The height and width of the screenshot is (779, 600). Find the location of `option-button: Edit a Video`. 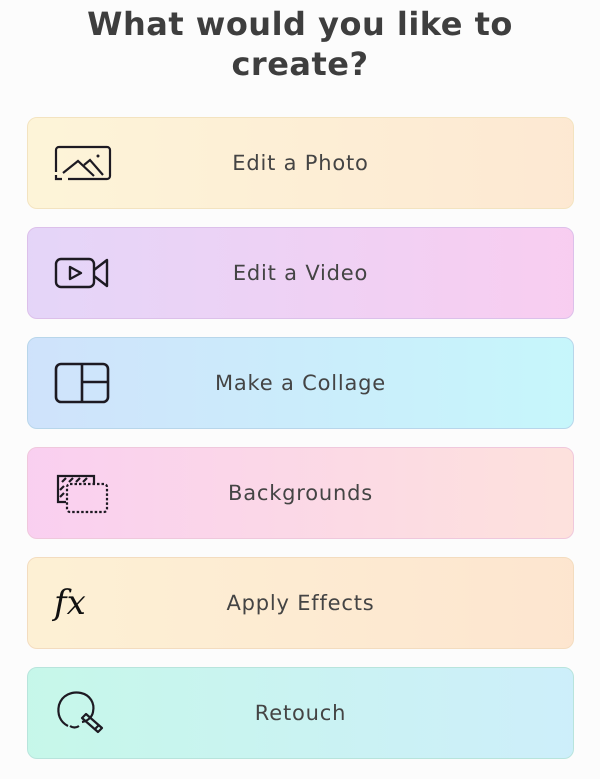

option-button: Edit a Video is located at coordinates (300, 273).